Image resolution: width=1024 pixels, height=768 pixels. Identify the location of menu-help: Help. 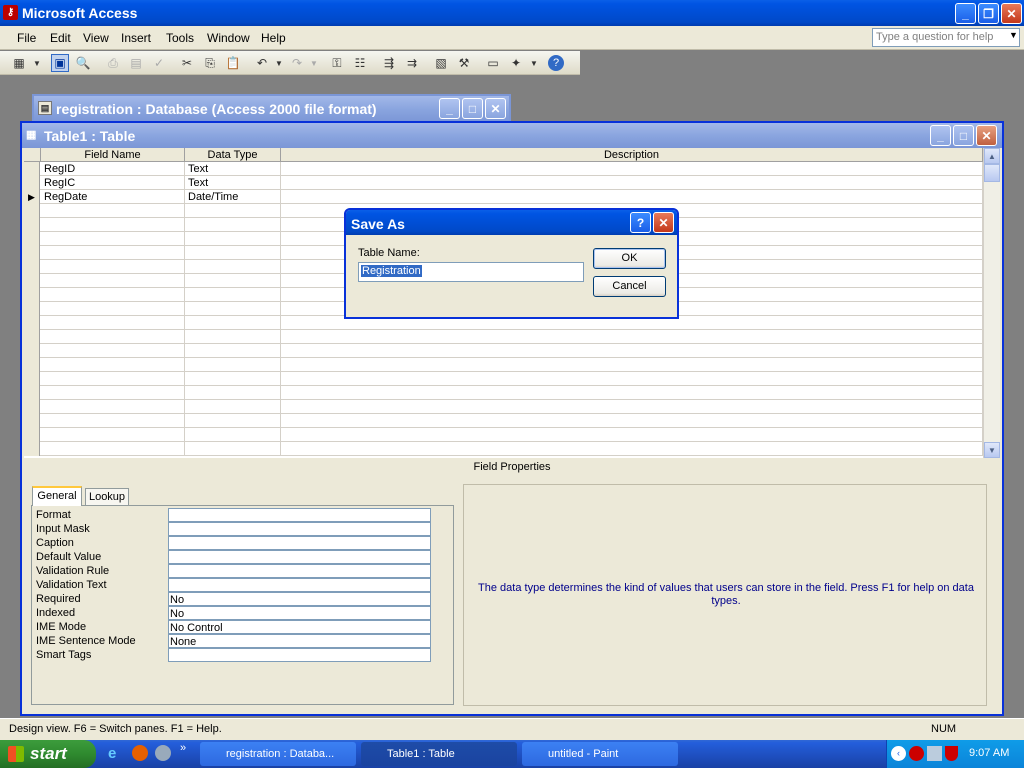
(273, 38).